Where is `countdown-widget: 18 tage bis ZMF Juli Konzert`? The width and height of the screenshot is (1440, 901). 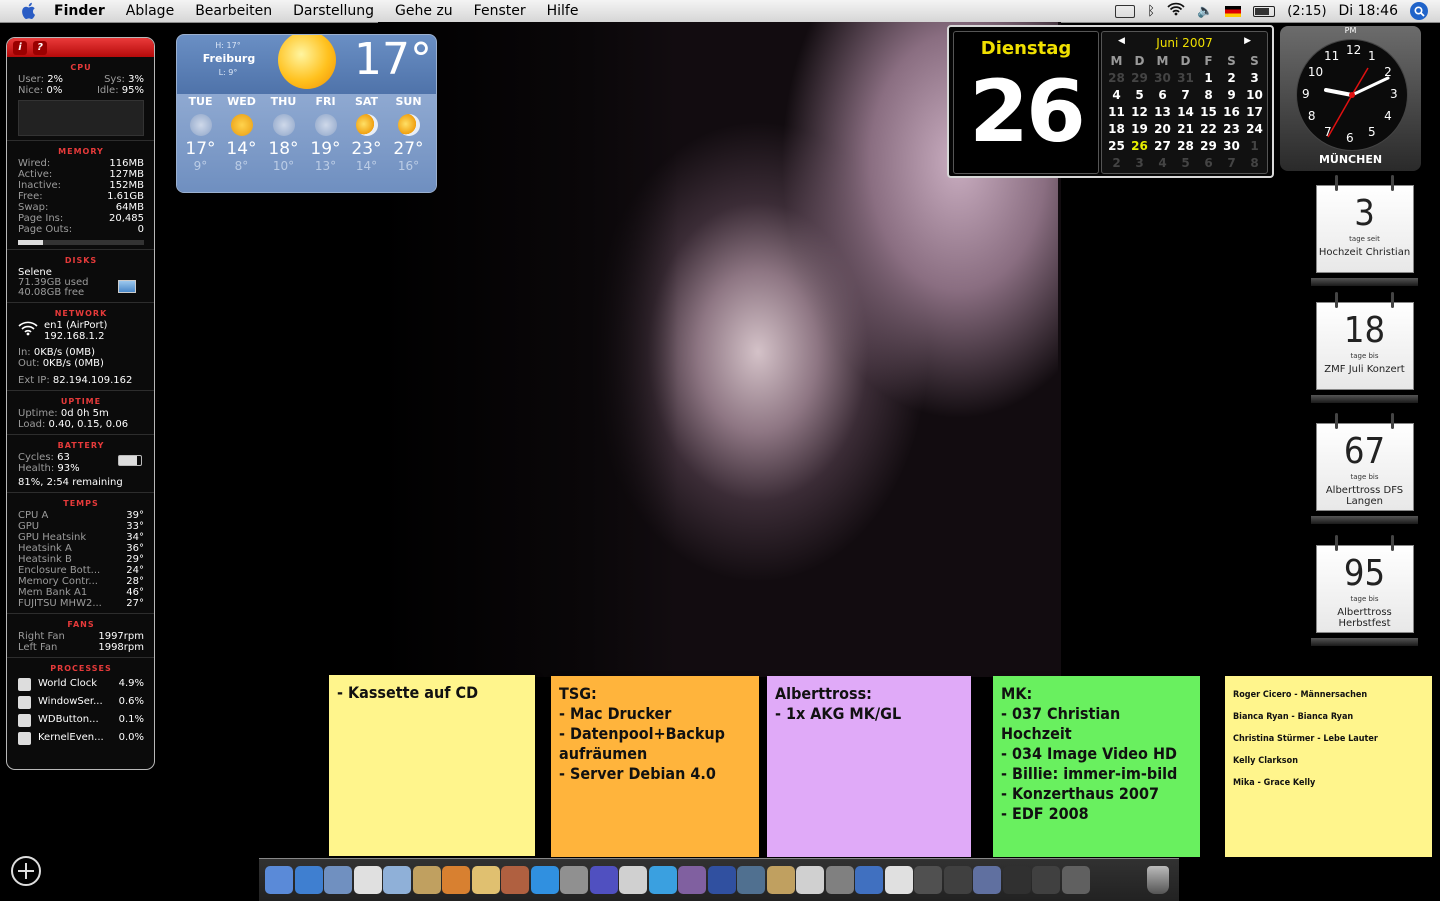
countdown-widget: 18 tage bis ZMF Juli Konzert is located at coordinates (1364, 348).